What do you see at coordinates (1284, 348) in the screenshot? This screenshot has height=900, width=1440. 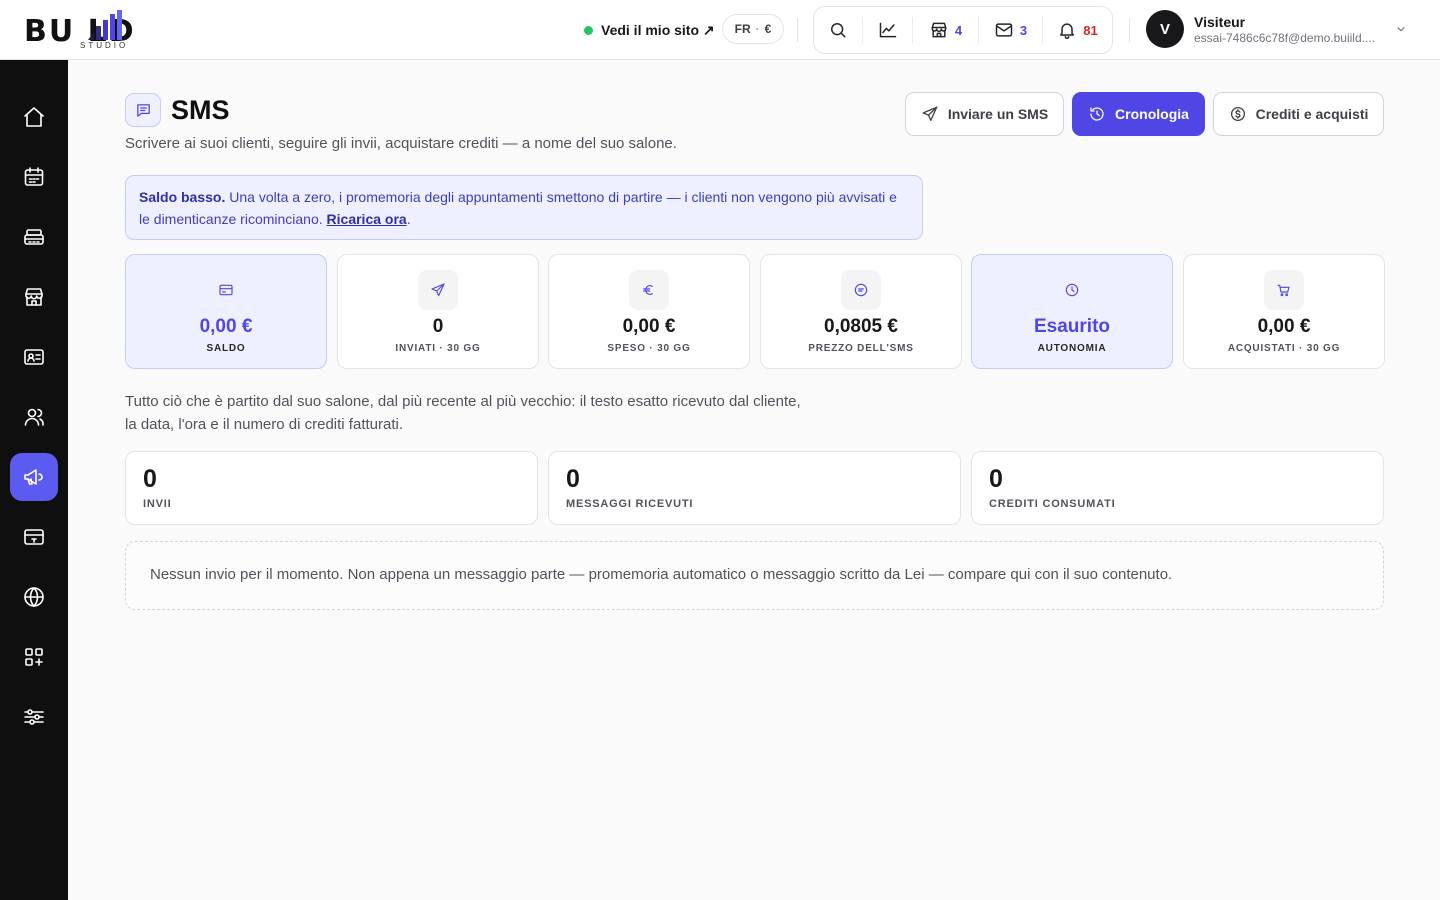 I see `stat-label: ACQUISTATI · 30 GG` at bounding box center [1284, 348].